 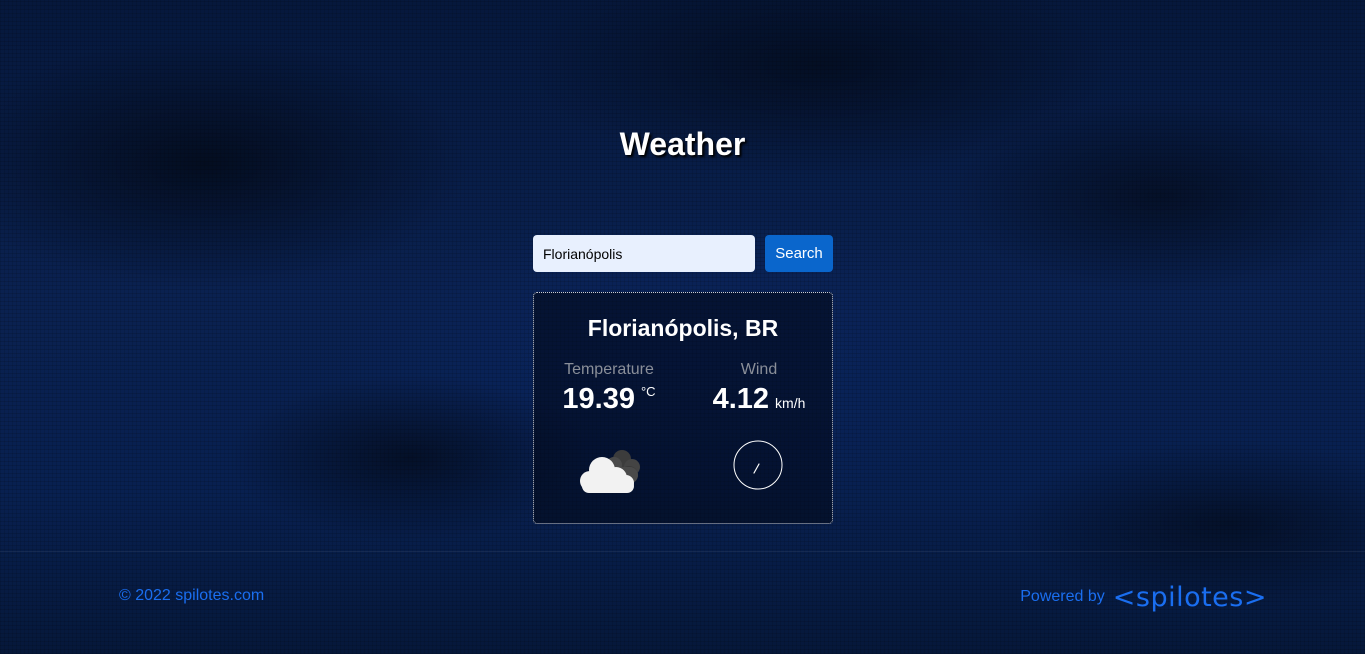 What do you see at coordinates (610, 471) in the screenshot?
I see `cloud-icon` at bounding box center [610, 471].